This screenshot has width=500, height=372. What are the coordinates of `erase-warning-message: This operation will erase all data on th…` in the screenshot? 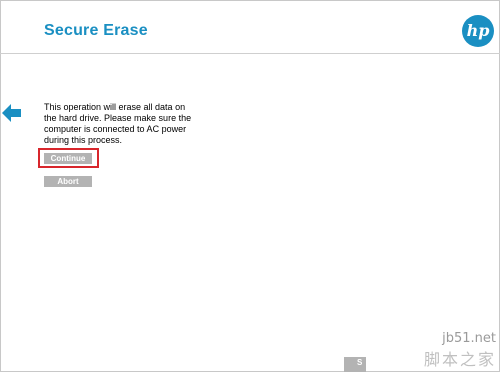 It's located at (118, 123).